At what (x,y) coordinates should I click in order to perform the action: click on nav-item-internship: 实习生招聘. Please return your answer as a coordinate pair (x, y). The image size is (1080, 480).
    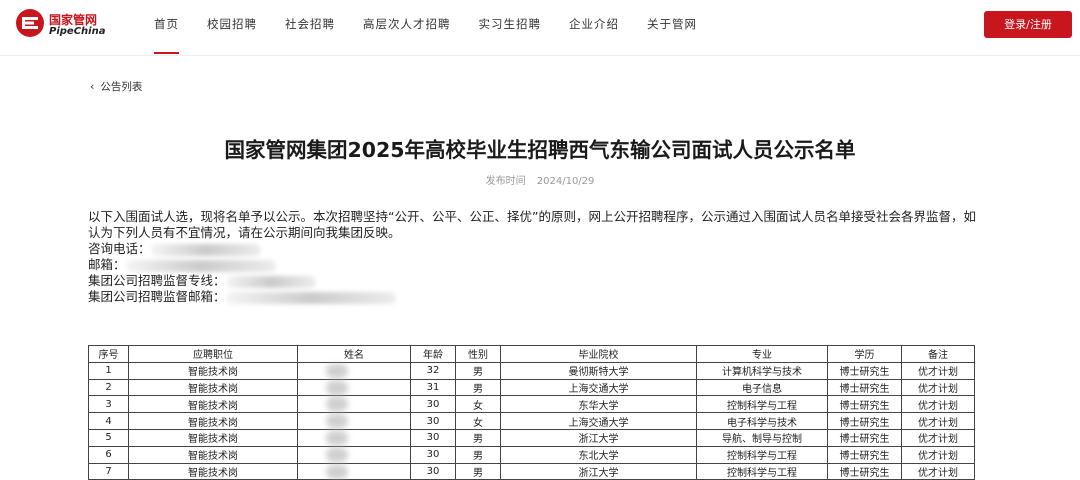
    Looking at the image, I should click on (510, 28).